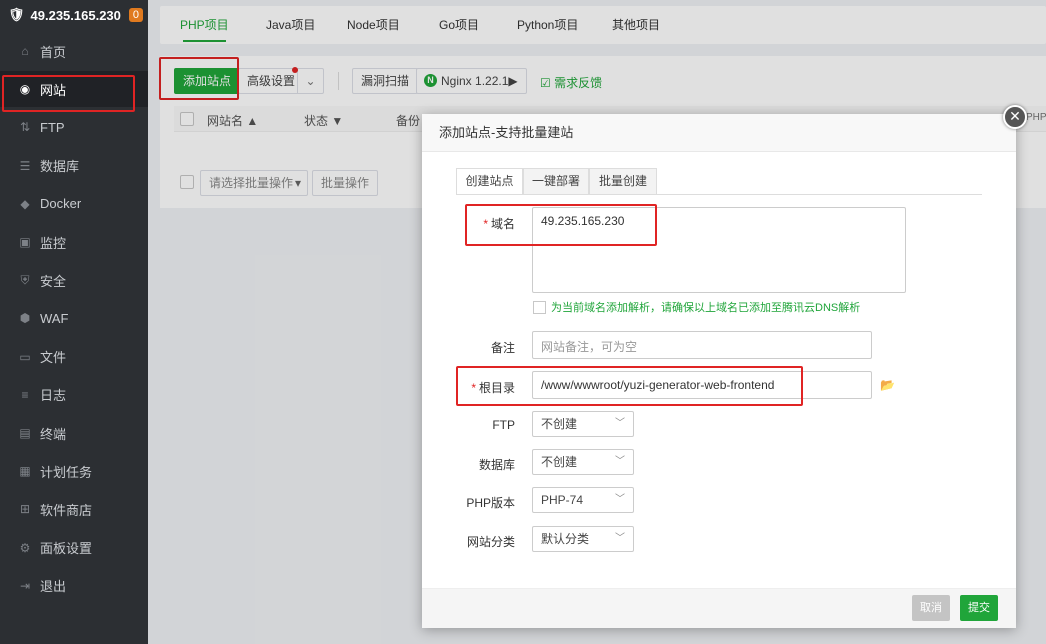 The width and height of the screenshot is (1046, 644). What do you see at coordinates (539, 307) in the screenshot?
I see `dns-checkbox` at bounding box center [539, 307].